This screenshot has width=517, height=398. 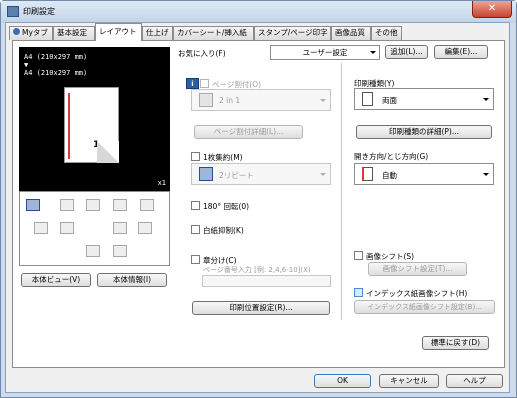 I want to click on preview-zoom: x1, so click(x=161, y=183).